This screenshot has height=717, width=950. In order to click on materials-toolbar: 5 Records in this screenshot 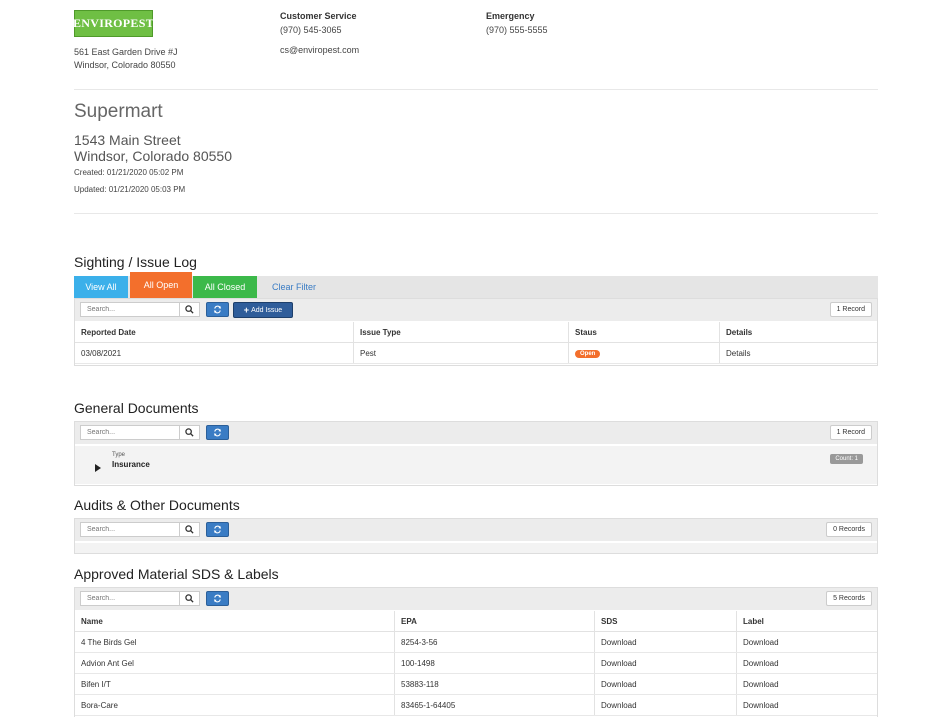, I will do `click(476, 599)`.